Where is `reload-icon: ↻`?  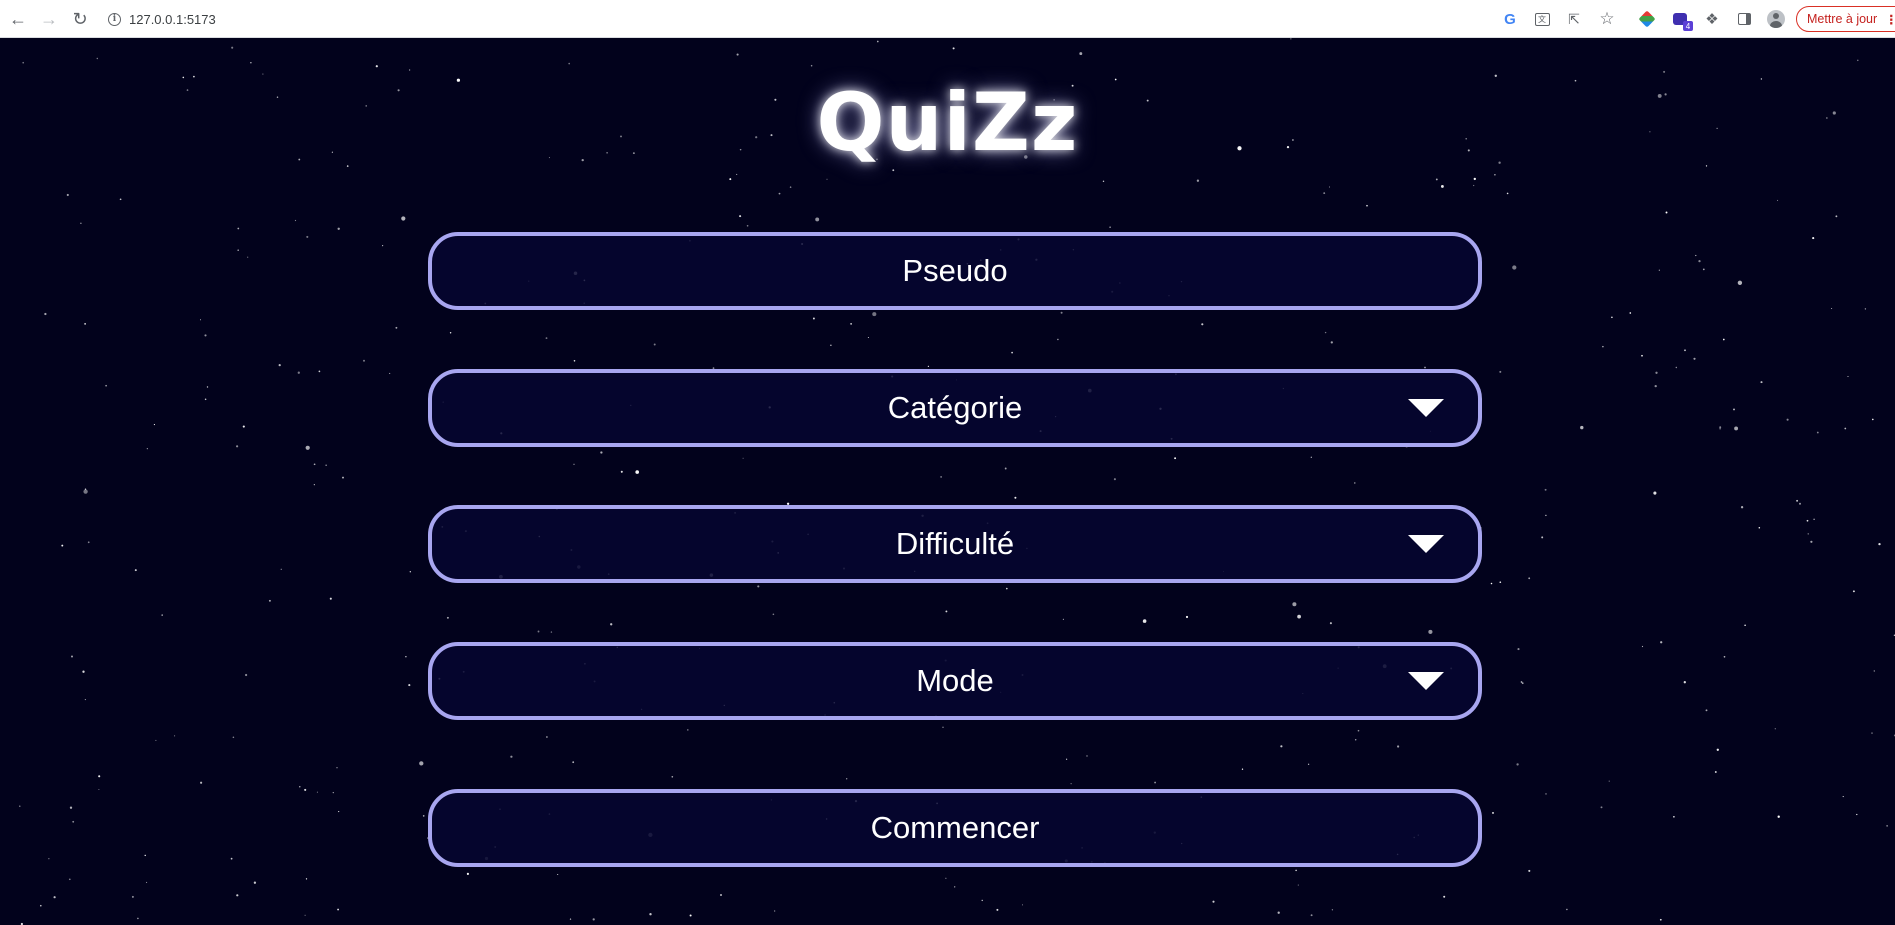 reload-icon: ↻ is located at coordinates (80, 19).